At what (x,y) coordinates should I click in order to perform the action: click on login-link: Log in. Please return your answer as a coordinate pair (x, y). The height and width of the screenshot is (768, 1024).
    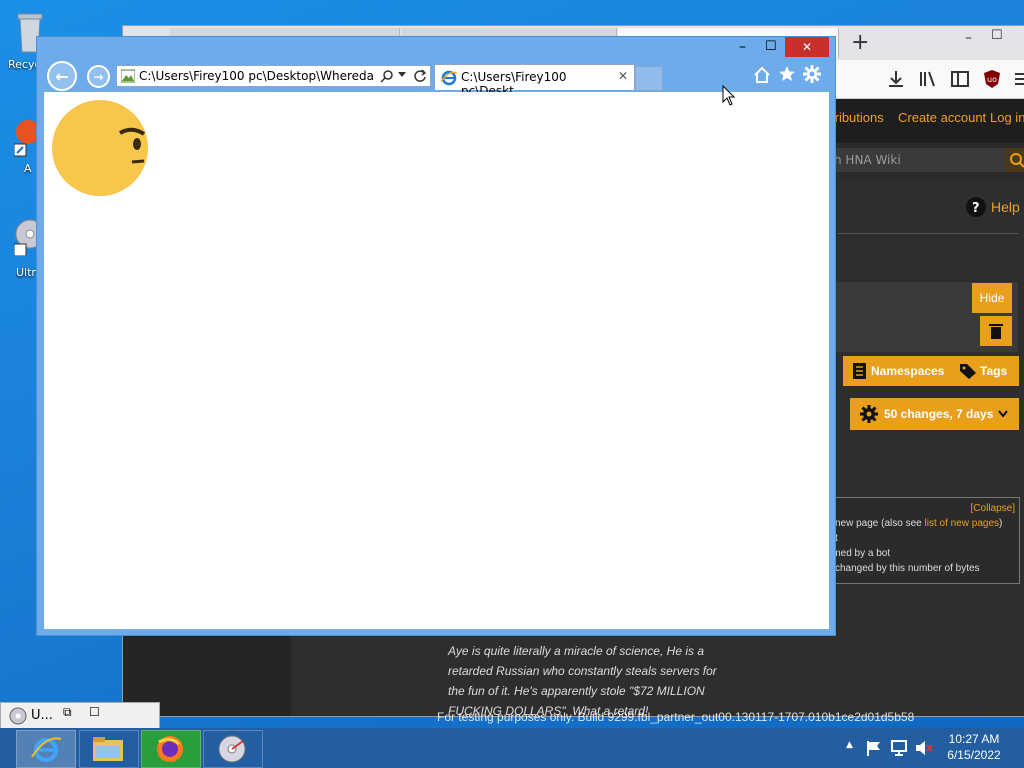
    Looking at the image, I should click on (1007, 117).